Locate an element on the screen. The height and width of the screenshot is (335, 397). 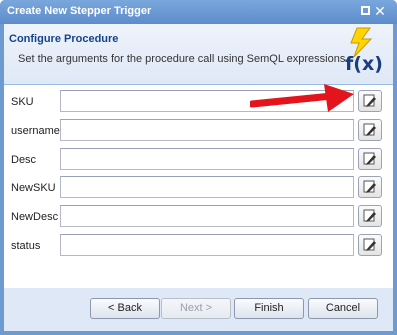
field-label-username: username is located at coordinates (35, 131).